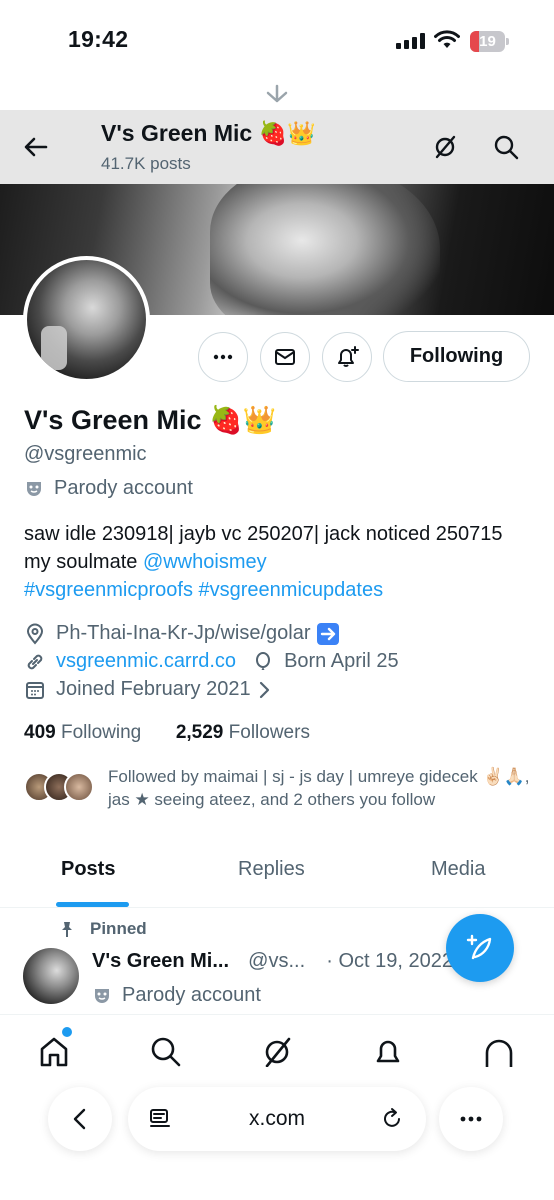 The width and height of the screenshot is (554, 1200). Describe the element at coordinates (191, 995) in the screenshot. I see `post-parody-label: Parody account` at that location.